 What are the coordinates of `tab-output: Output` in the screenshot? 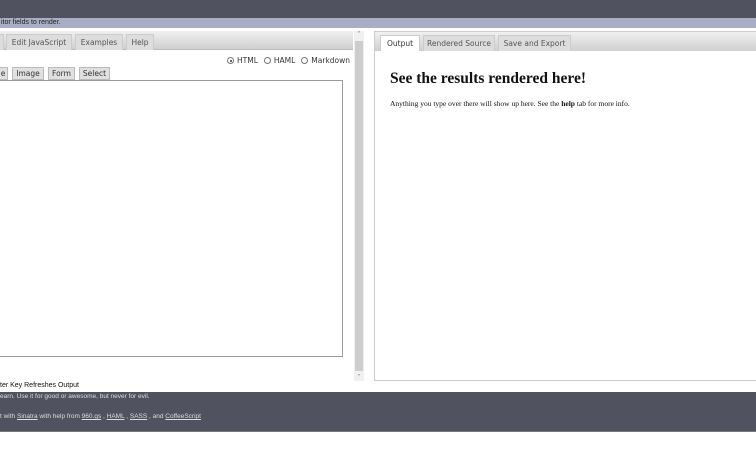 It's located at (400, 43).